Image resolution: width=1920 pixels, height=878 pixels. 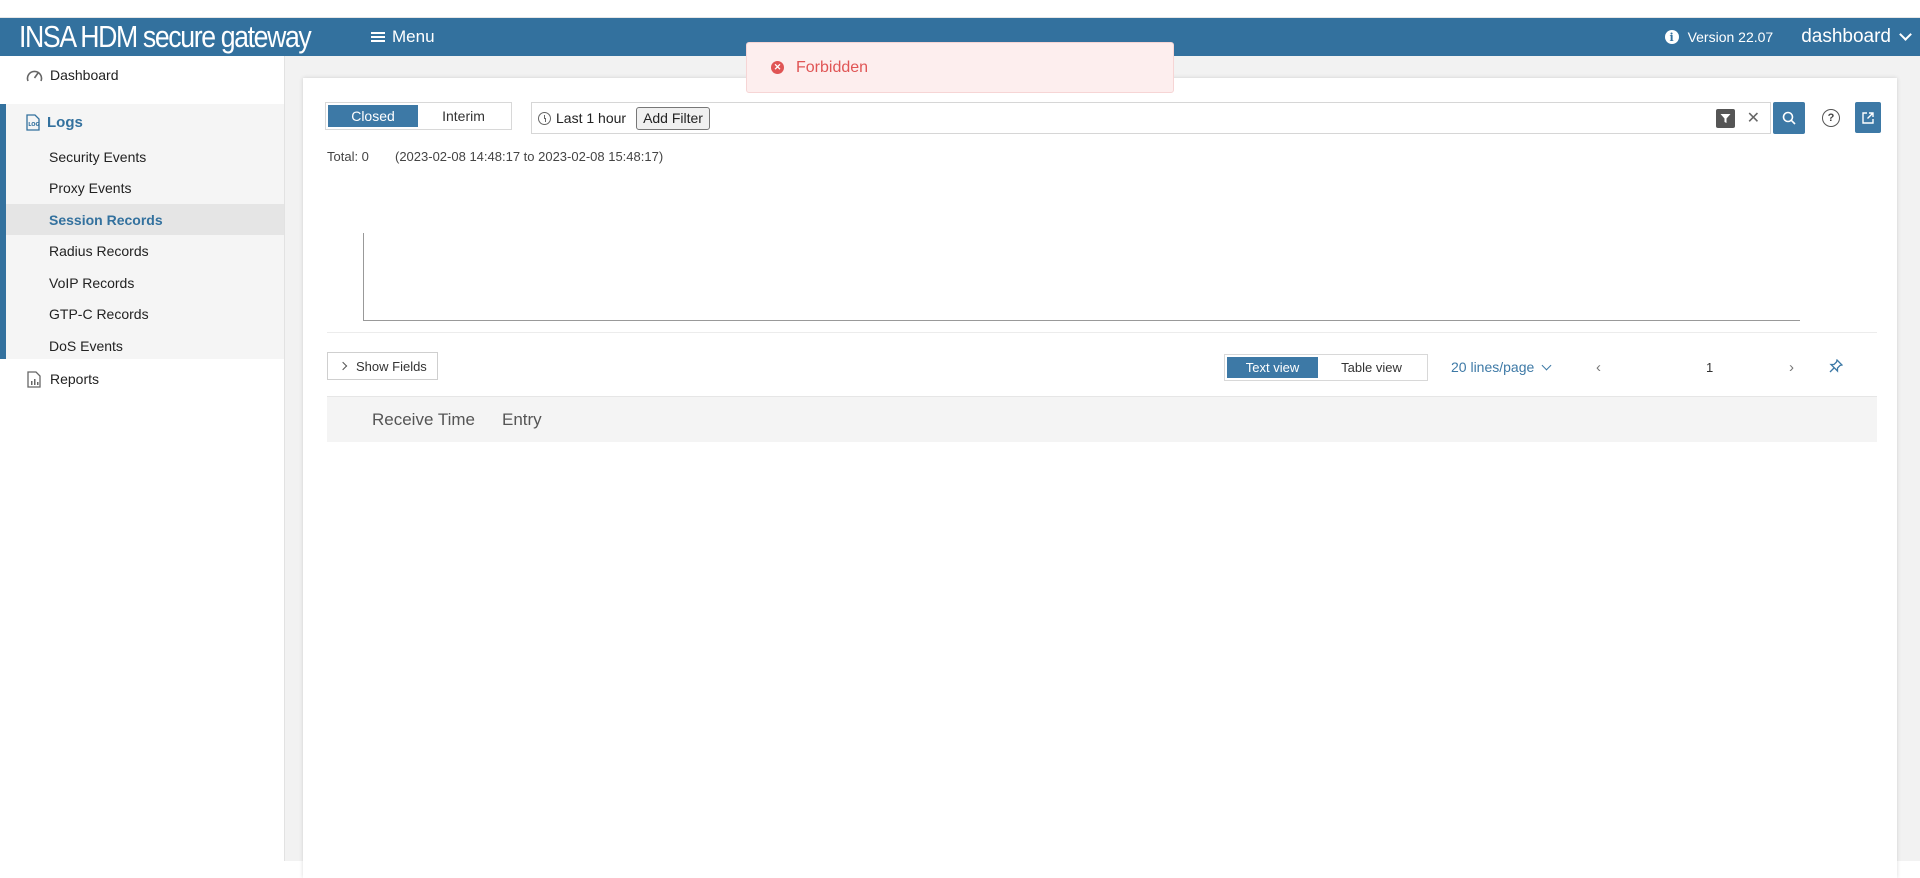 I want to click on clock-icon, so click(x=544, y=118).